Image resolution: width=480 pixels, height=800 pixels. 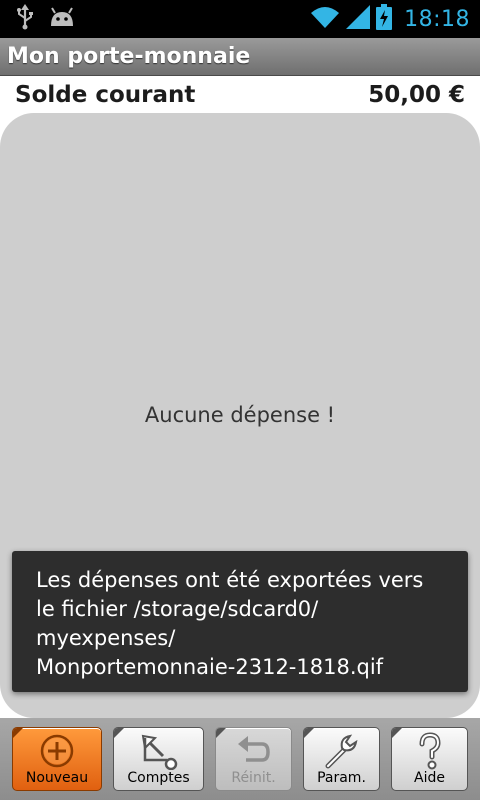 I want to click on signal-icon, so click(x=358, y=19).